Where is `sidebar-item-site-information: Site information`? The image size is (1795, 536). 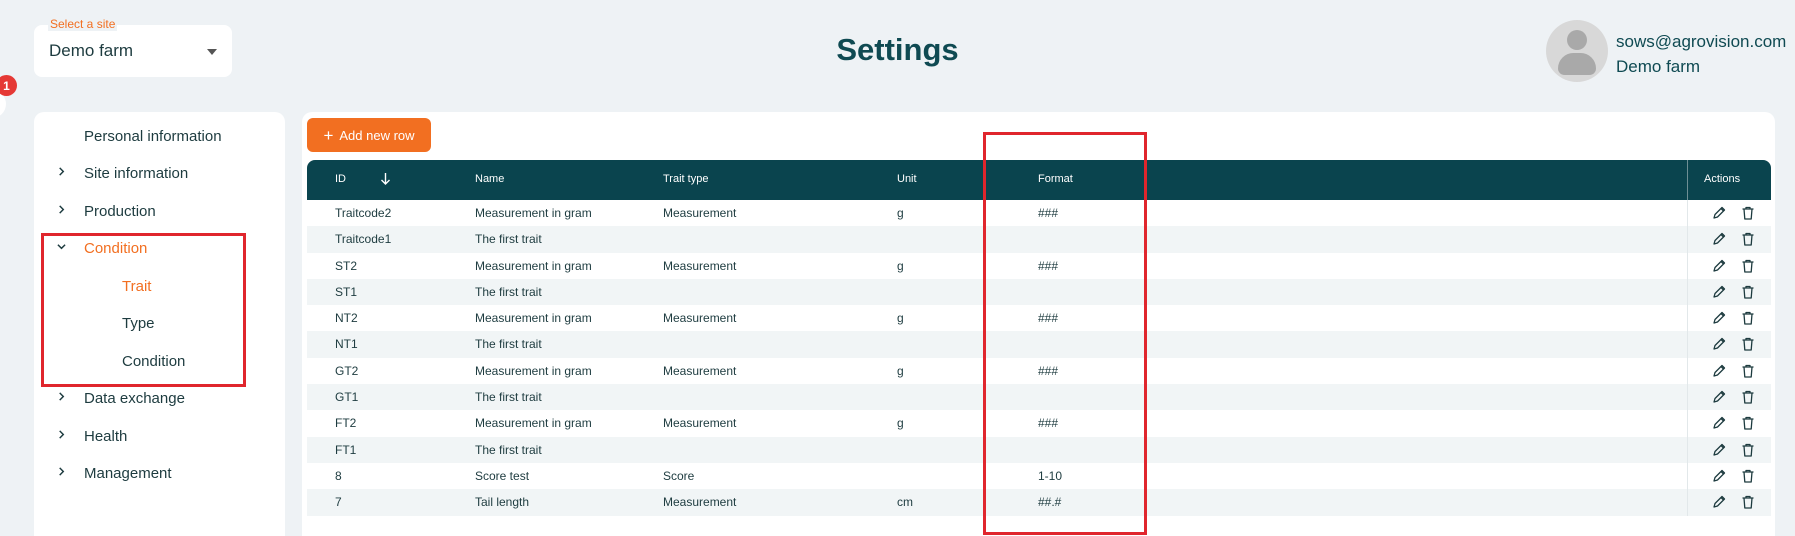 sidebar-item-site-information: Site information is located at coordinates (159, 173).